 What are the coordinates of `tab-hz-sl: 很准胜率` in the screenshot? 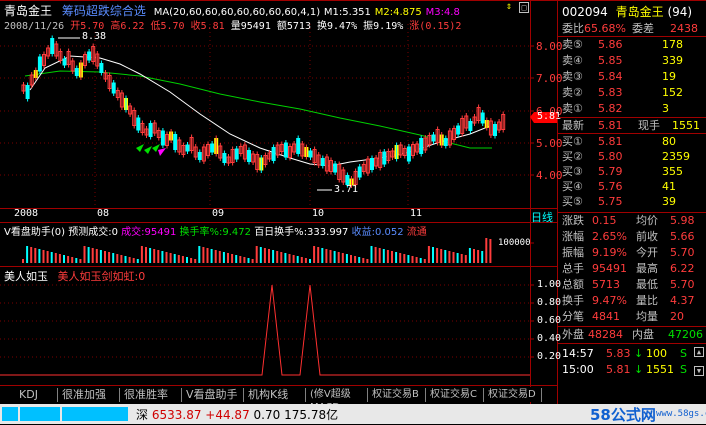 It's located at (151, 395).